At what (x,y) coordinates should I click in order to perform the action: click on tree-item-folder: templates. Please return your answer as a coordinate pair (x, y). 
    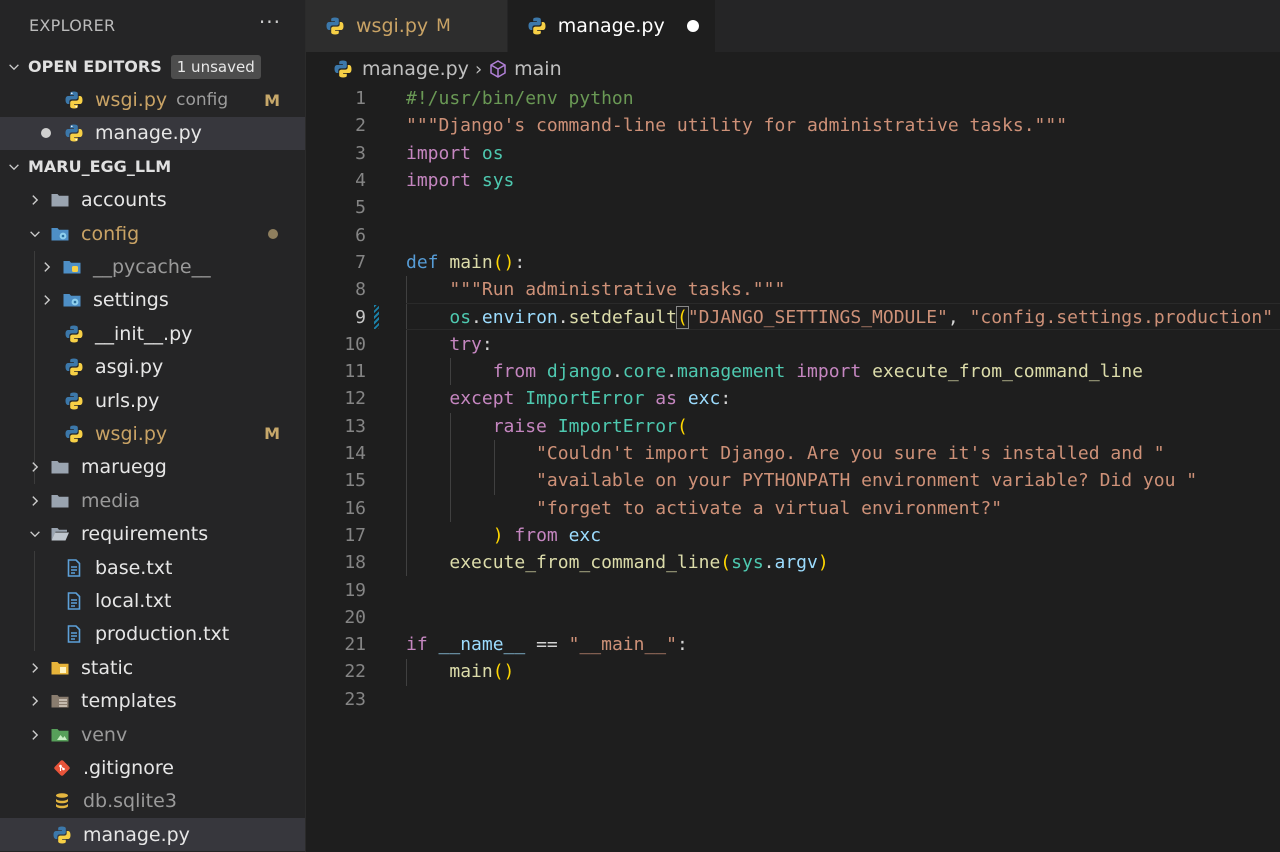
    Looking at the image, I should click on (152, 700).